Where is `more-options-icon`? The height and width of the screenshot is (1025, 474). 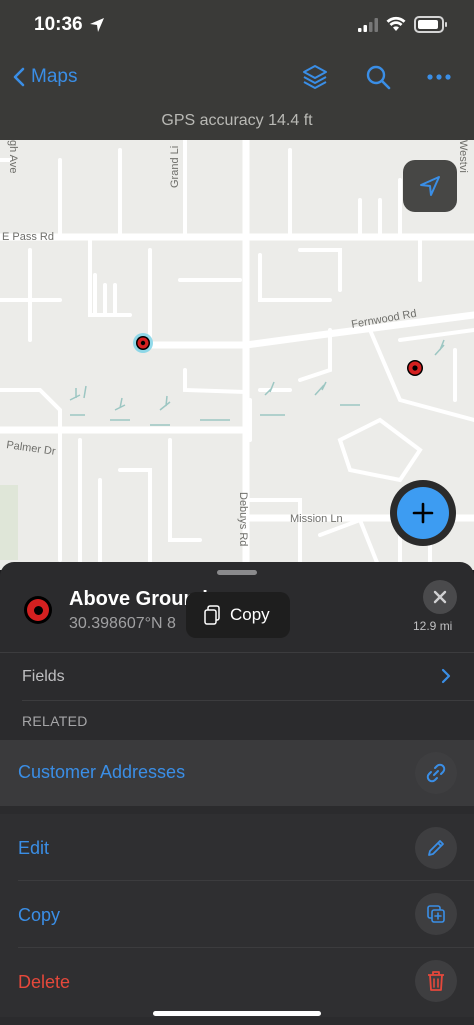
more-options-icon is located at coordinates (439, 77).